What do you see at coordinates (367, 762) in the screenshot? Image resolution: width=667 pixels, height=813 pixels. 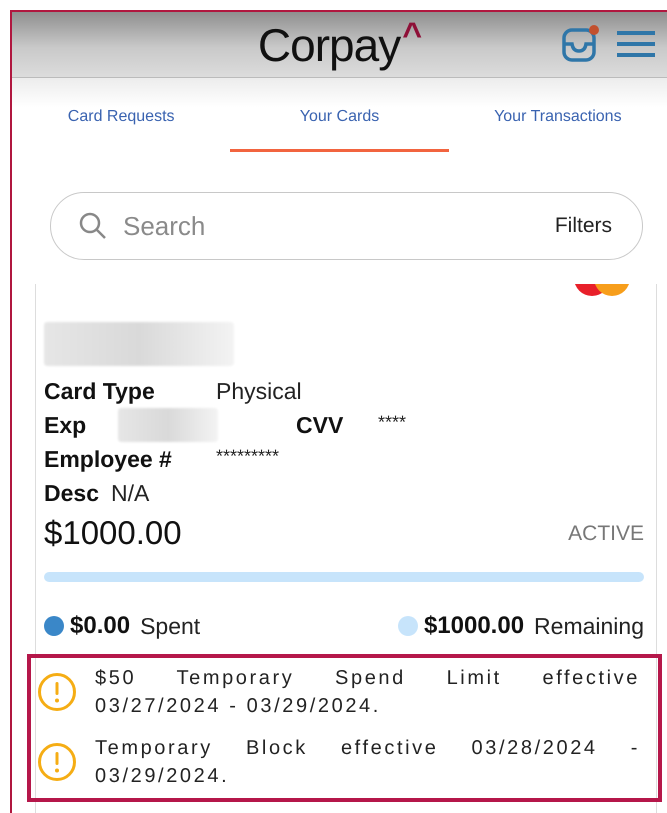 I see `notice-text: Temporary Block effective 03/28/2024 - 03/29/2024.` at bounding box center [367, 762].